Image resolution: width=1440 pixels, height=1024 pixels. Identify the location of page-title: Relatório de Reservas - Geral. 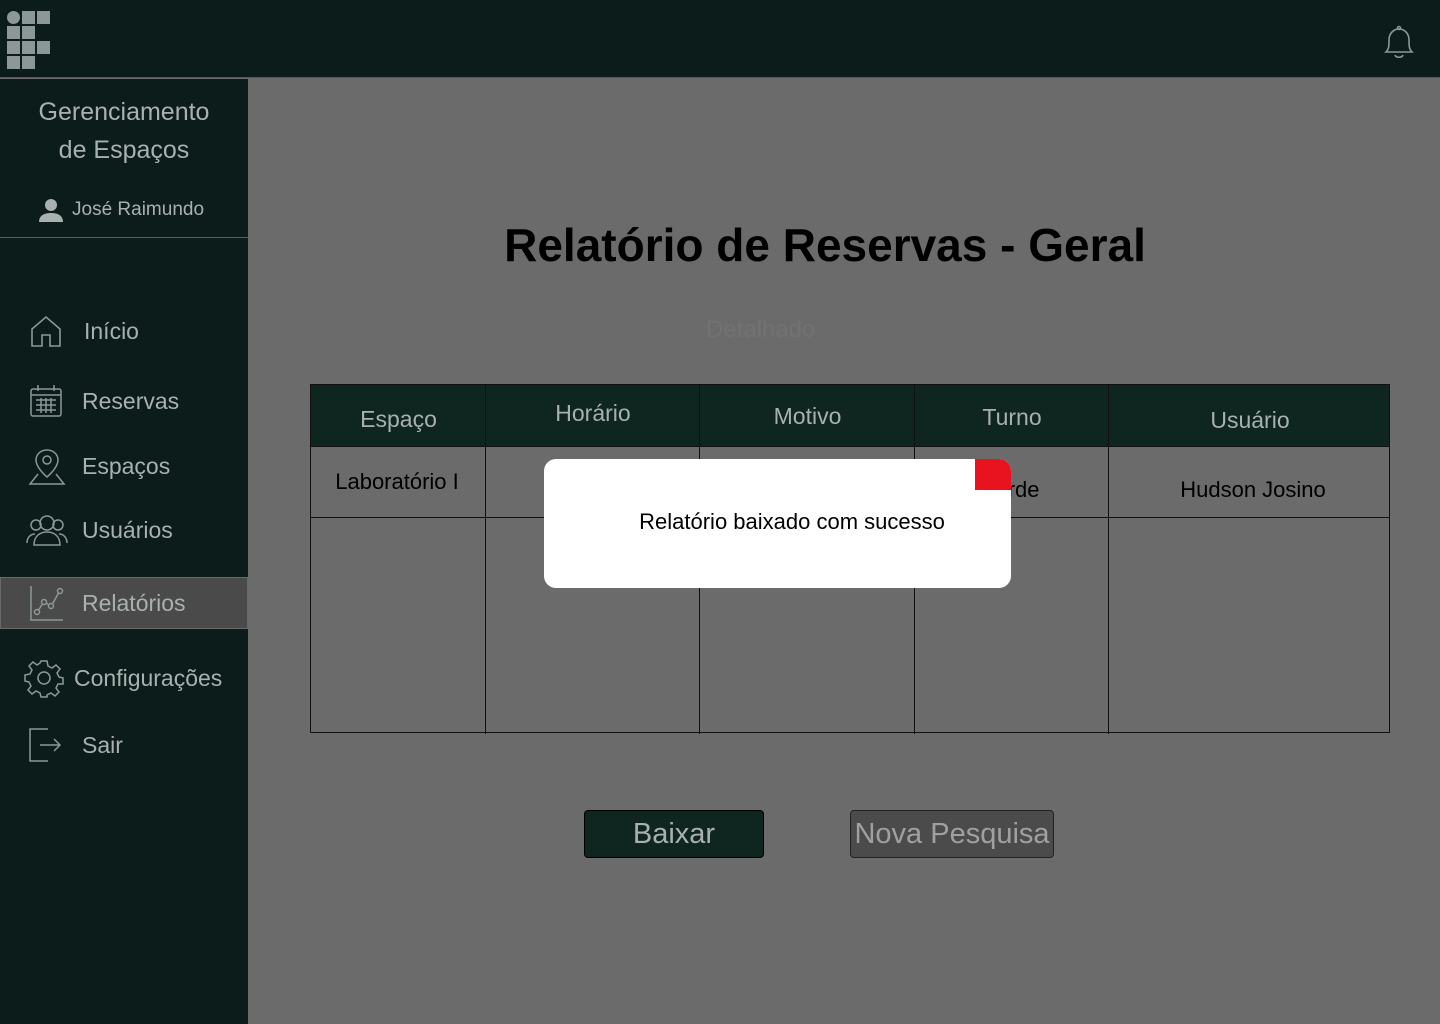
(825, 245).